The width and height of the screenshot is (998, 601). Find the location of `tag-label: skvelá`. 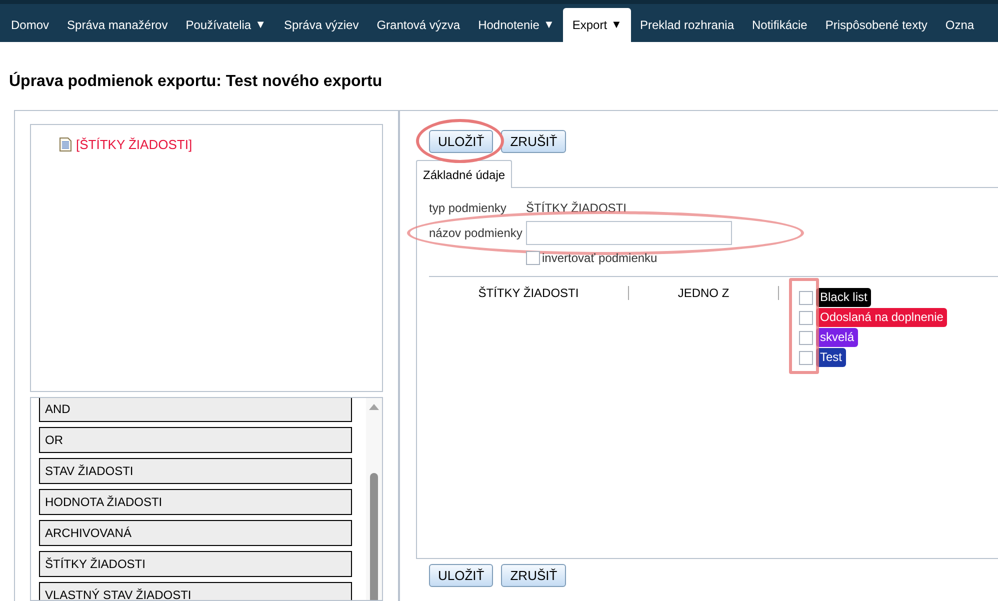

tag-label: skvelá is located at coordinates (837, 337).